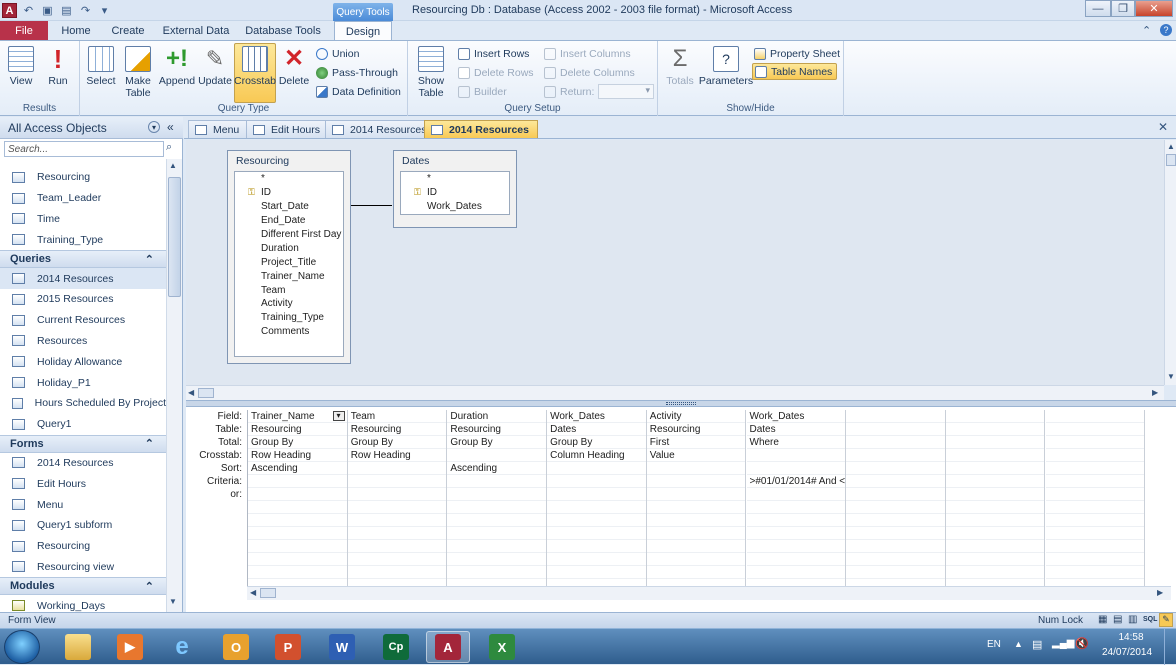 The height and width of the screenshot is (665, 1176). What do you see at coordinates (681, 403) in the screenshot?
I see `pane-splitter` at bounding box center [681, 403].